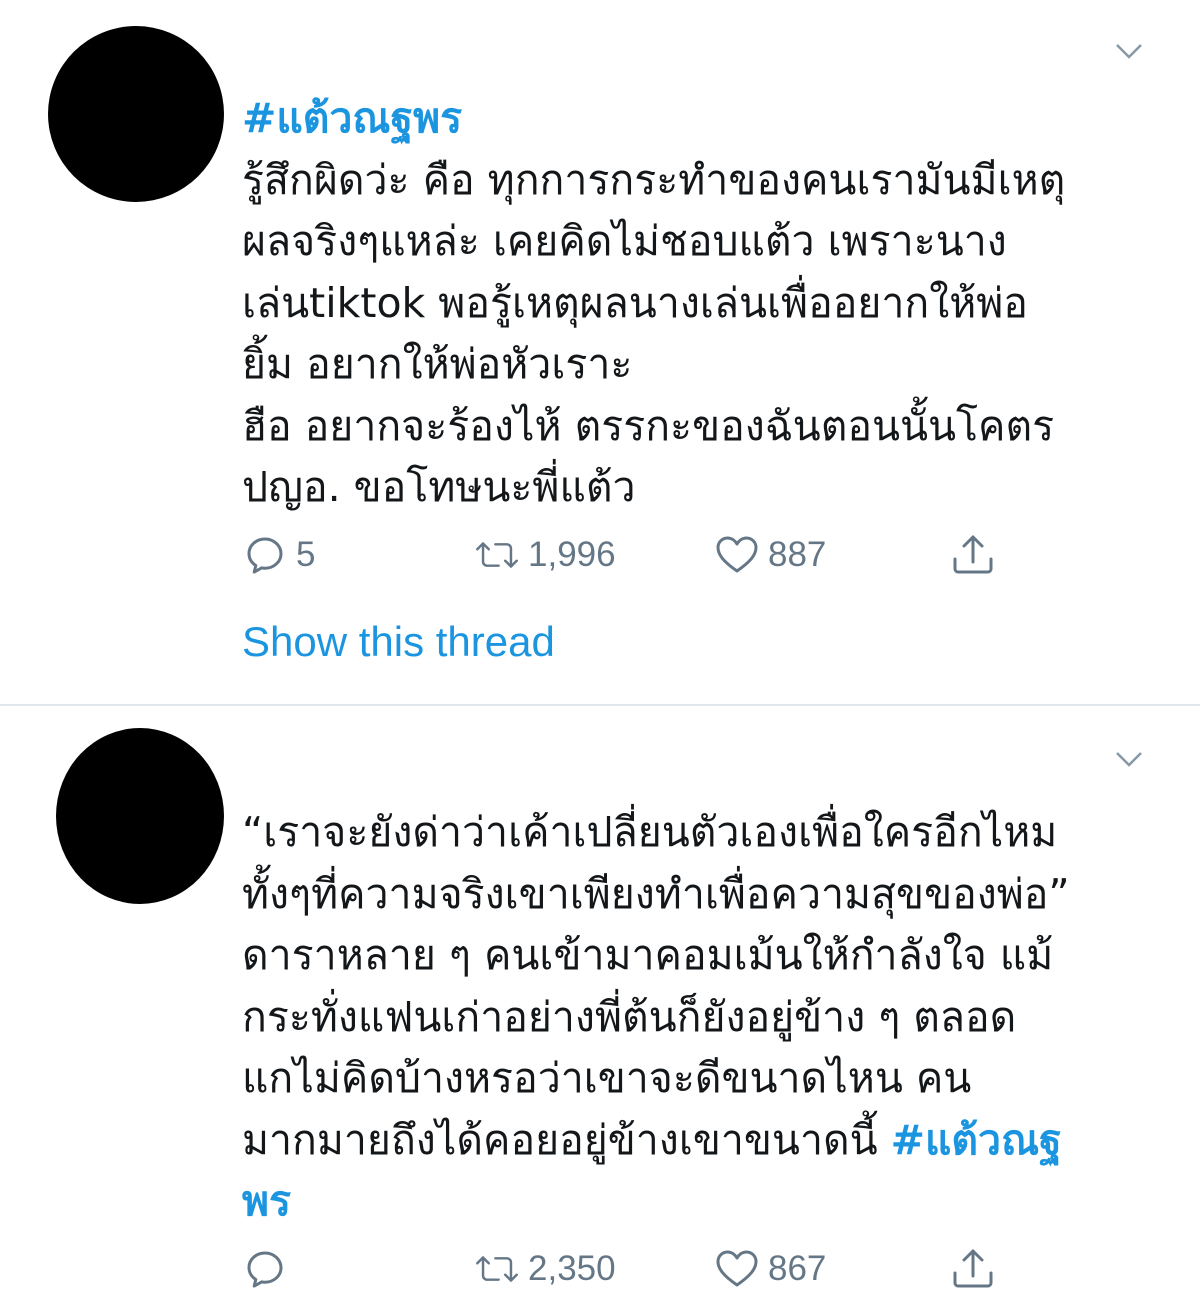 The height and width of the screenshot is (1308, 1200). I want to click on like-button: 887, so click(770, 555).